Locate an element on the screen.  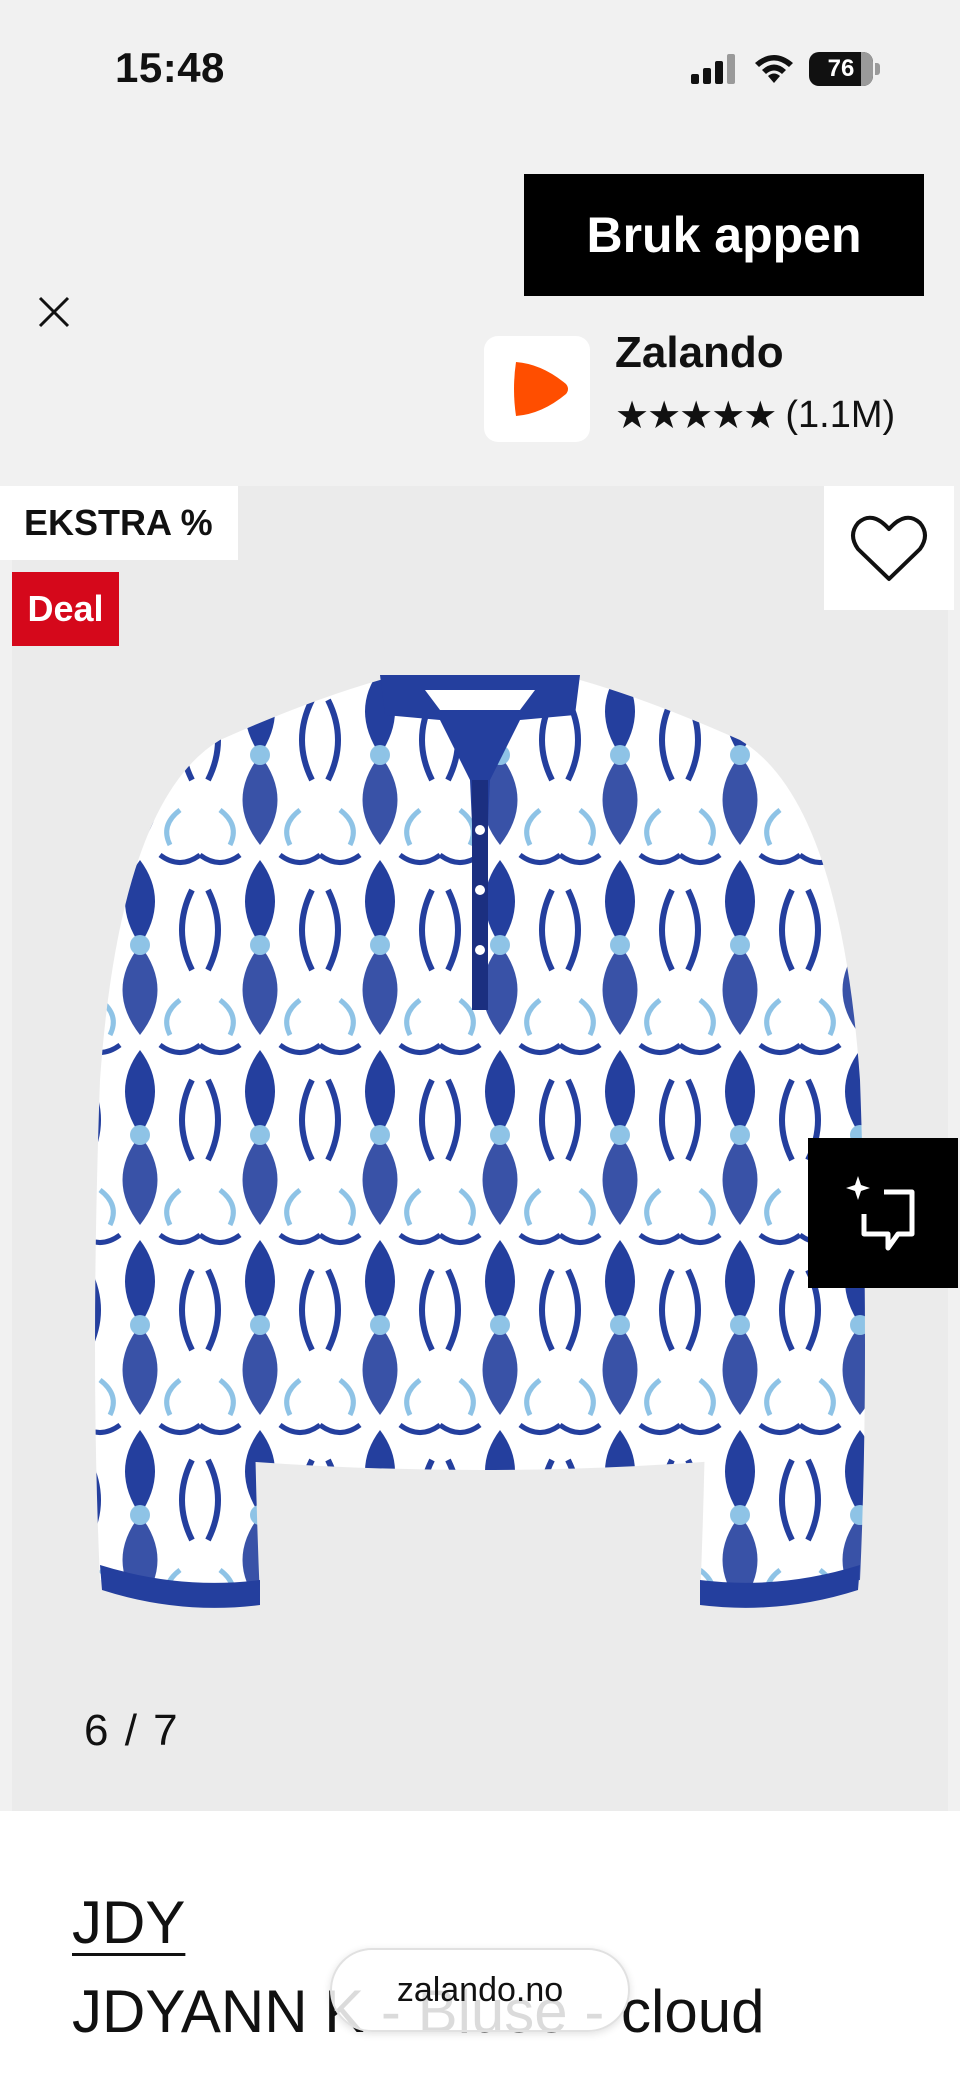
find-similar-button is located at coordinates (883, 1213).